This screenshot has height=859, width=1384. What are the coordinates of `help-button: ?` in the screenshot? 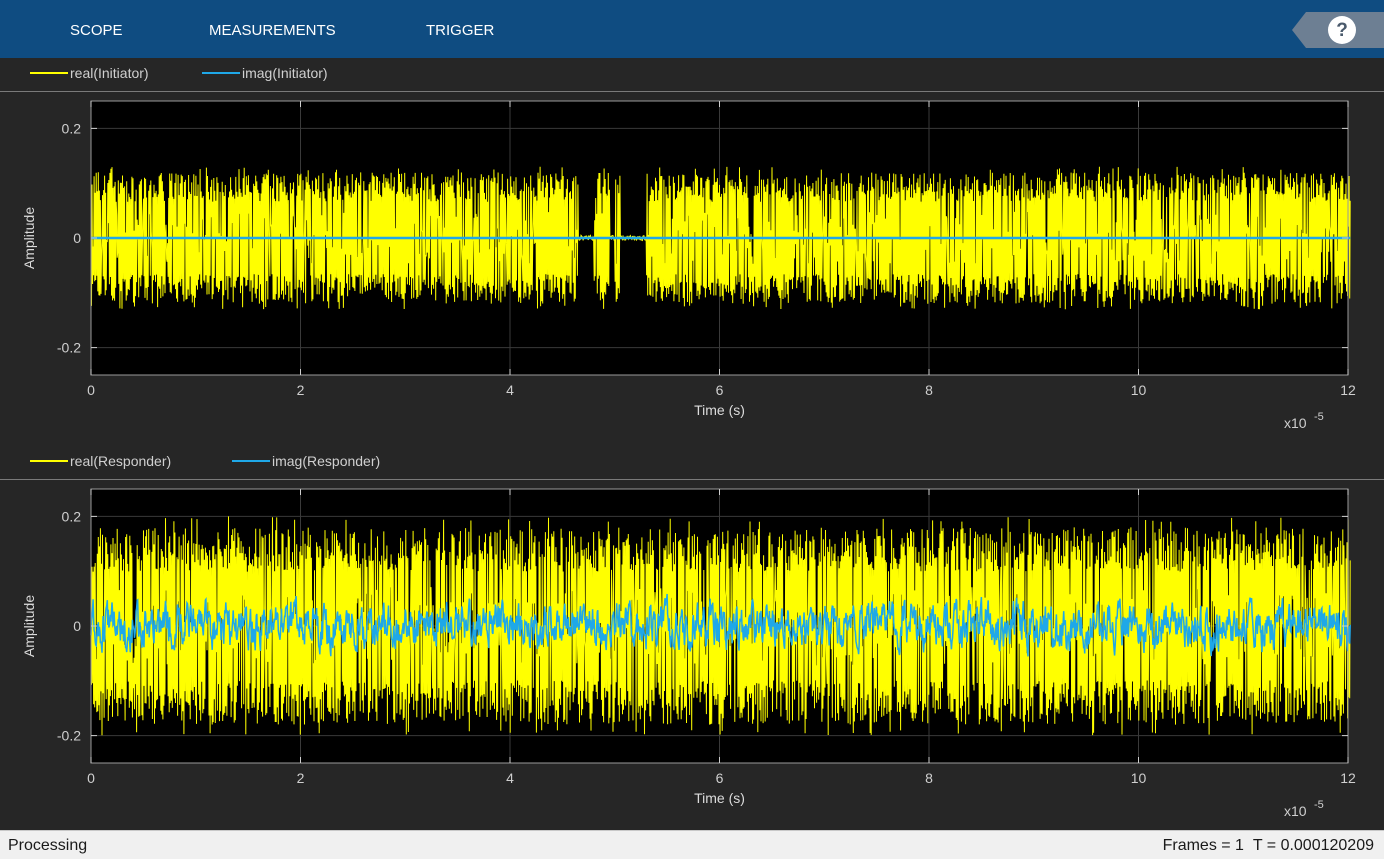 It's located at (1338, 30).